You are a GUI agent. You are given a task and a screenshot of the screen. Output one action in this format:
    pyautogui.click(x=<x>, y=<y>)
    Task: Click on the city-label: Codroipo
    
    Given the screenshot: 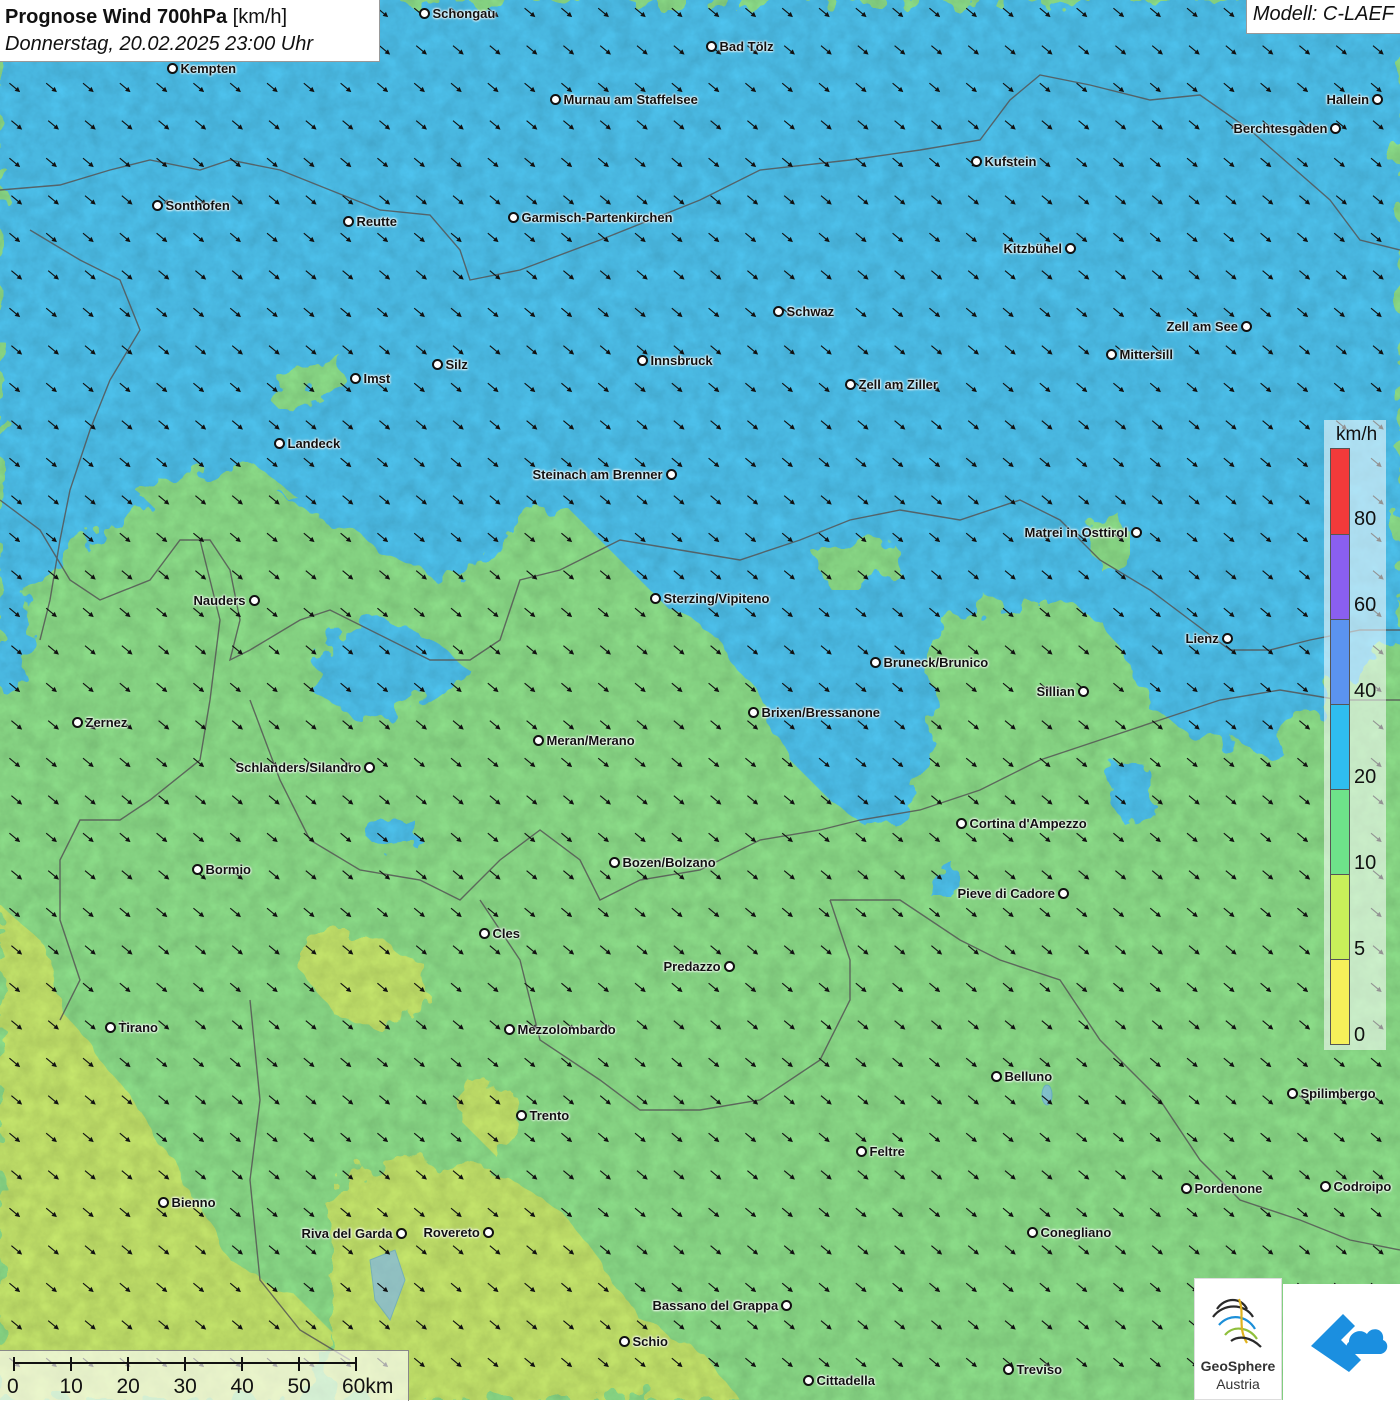 What is the action you would take?
    pyautogui.click(x=1355, y=1186)
    